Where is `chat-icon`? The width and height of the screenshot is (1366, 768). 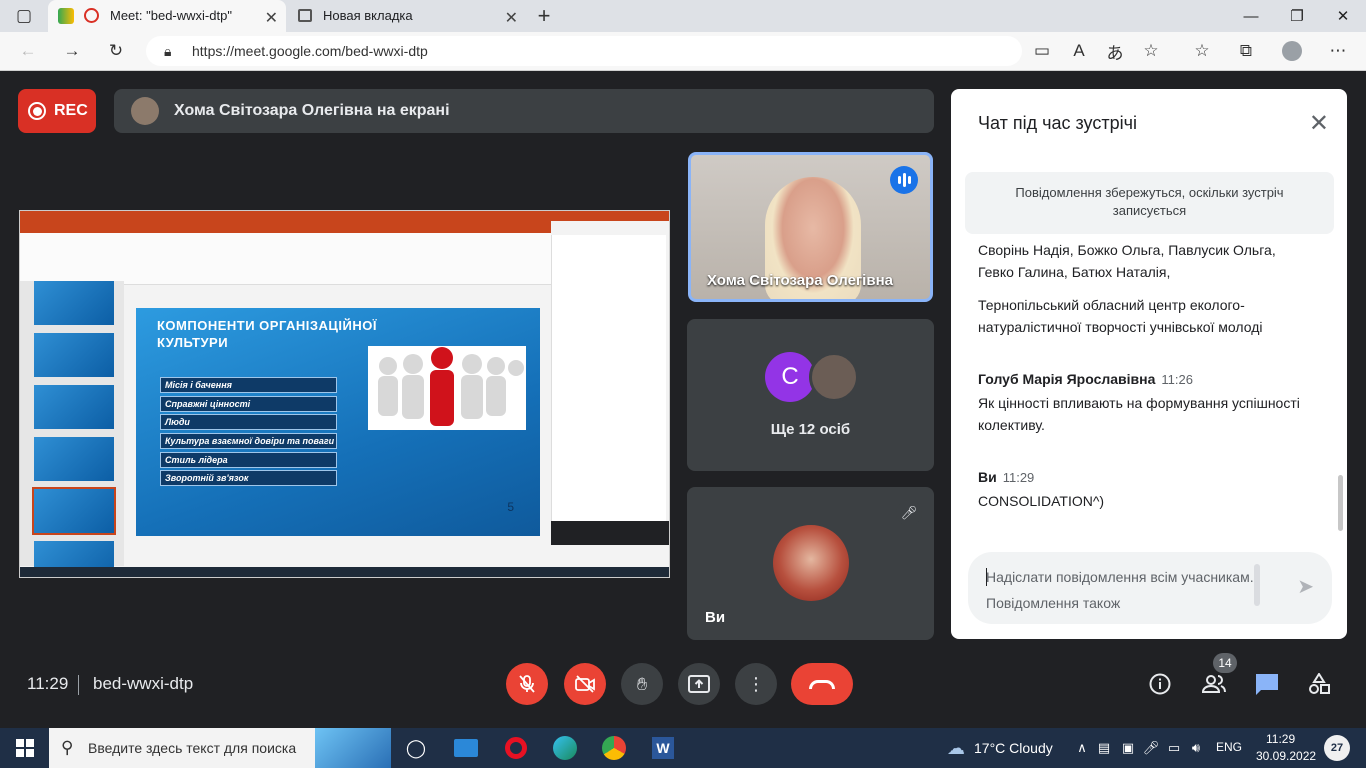
chat-icon is located at coordinates (1267, 684).